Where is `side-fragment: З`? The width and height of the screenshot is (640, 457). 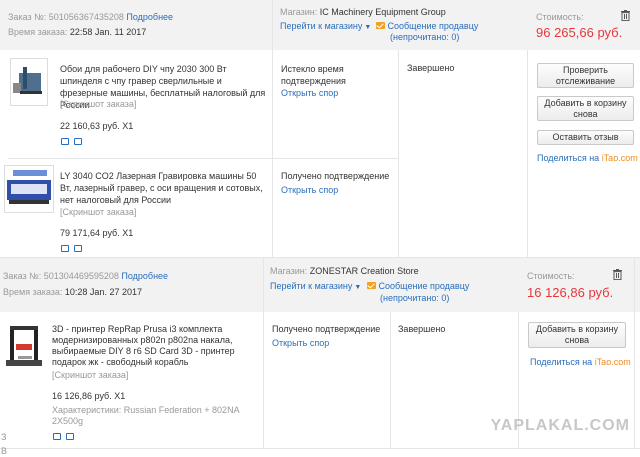
side-fragment: З is located at coordinates (4, 437).